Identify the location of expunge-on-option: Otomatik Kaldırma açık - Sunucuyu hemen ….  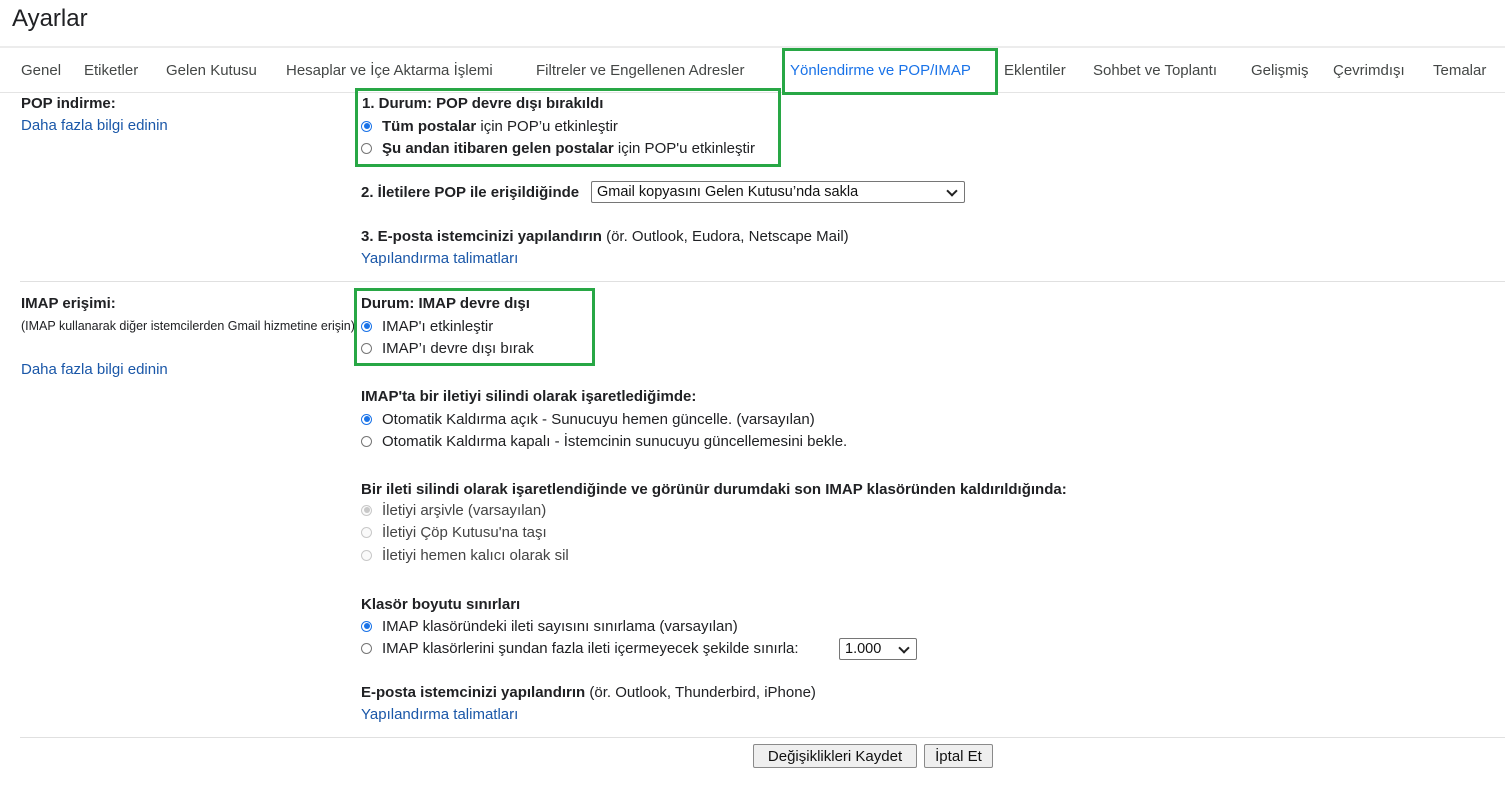
(587, 419).